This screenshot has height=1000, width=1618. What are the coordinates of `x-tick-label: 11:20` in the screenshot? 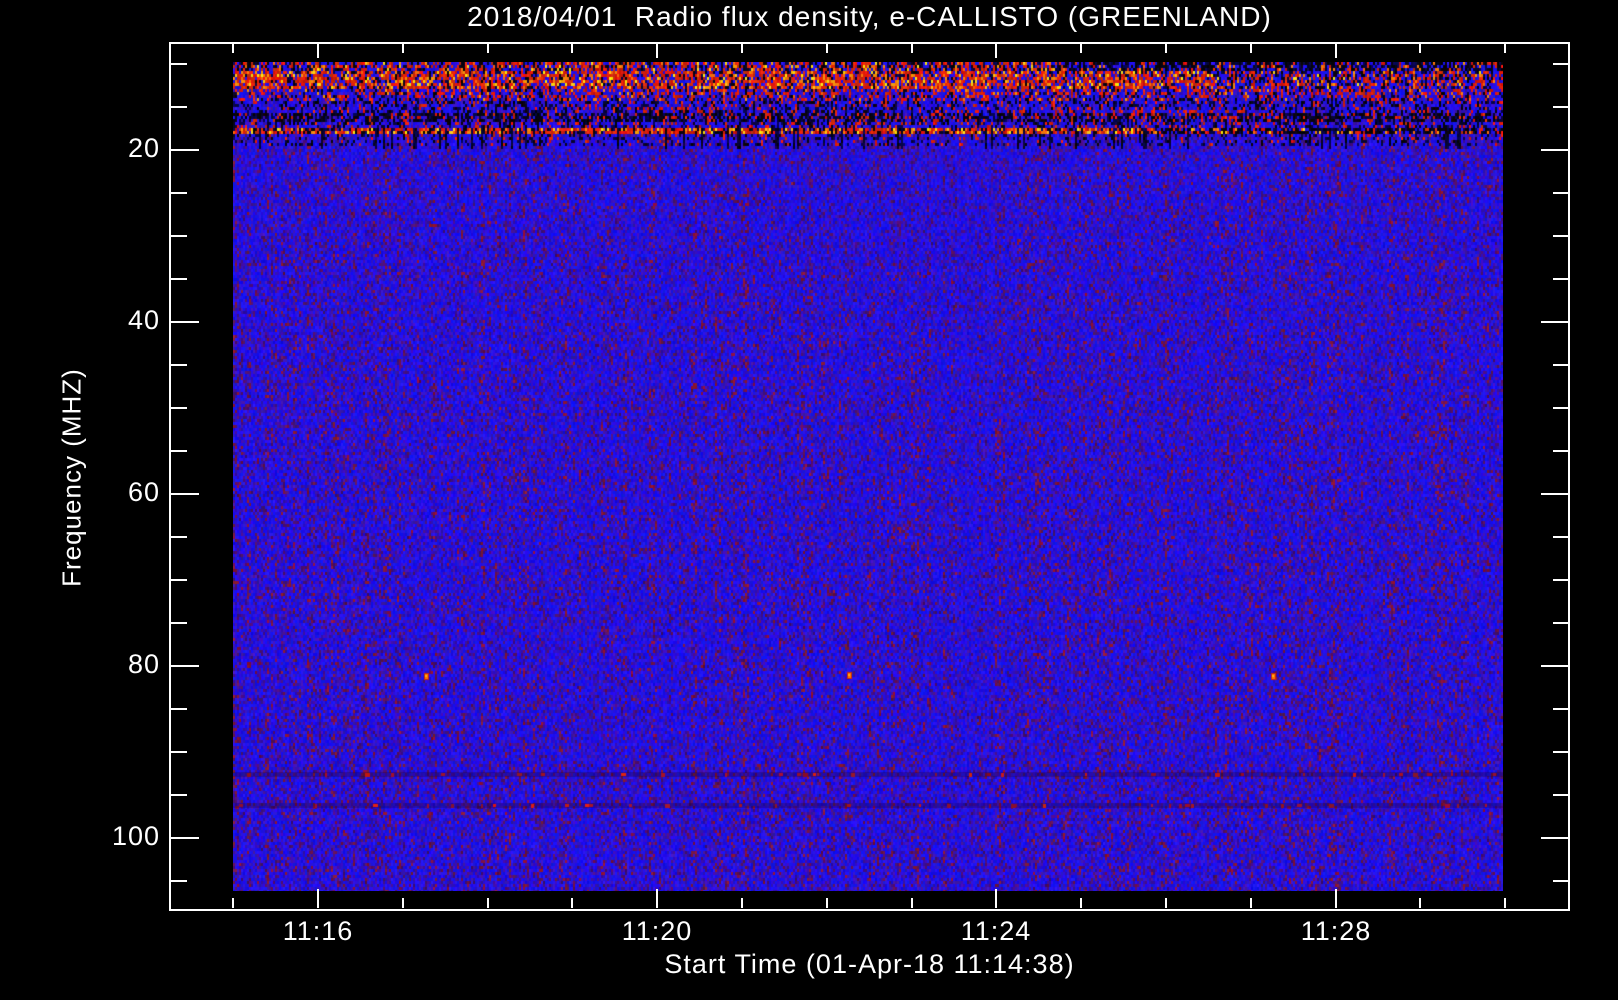 It's located at (657, 931).